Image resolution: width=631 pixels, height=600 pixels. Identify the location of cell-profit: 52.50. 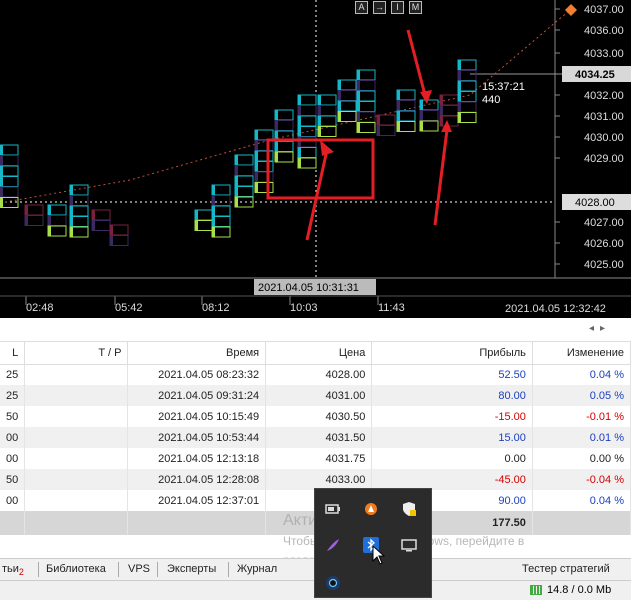
(452, 374).